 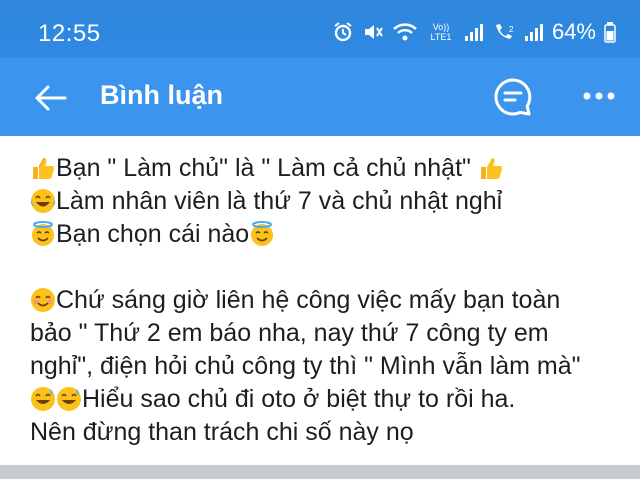 I want to click on arrow-left-icon, so click(x=51, y=98).